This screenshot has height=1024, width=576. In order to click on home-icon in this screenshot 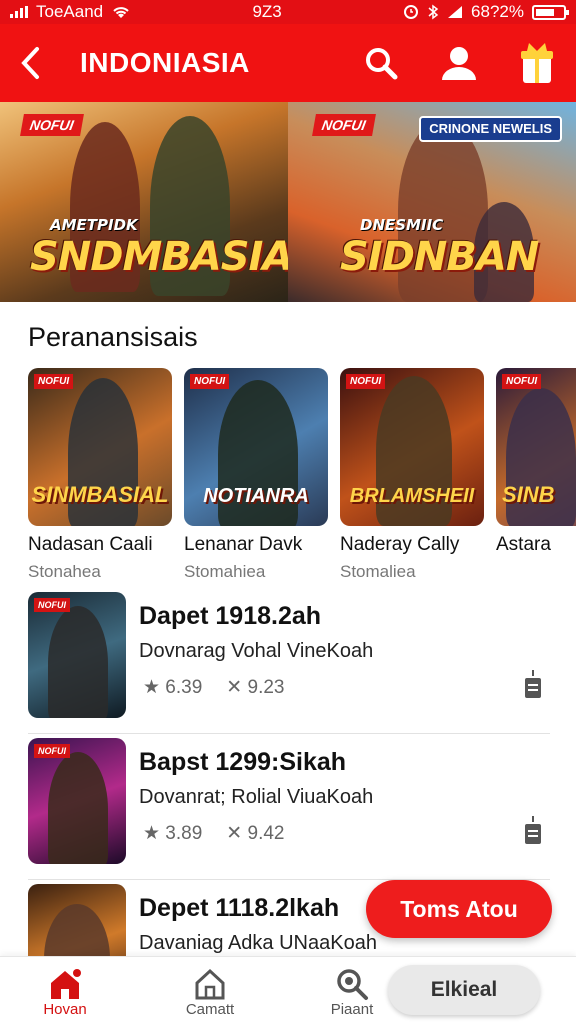, I will do `click(66, 984)`.